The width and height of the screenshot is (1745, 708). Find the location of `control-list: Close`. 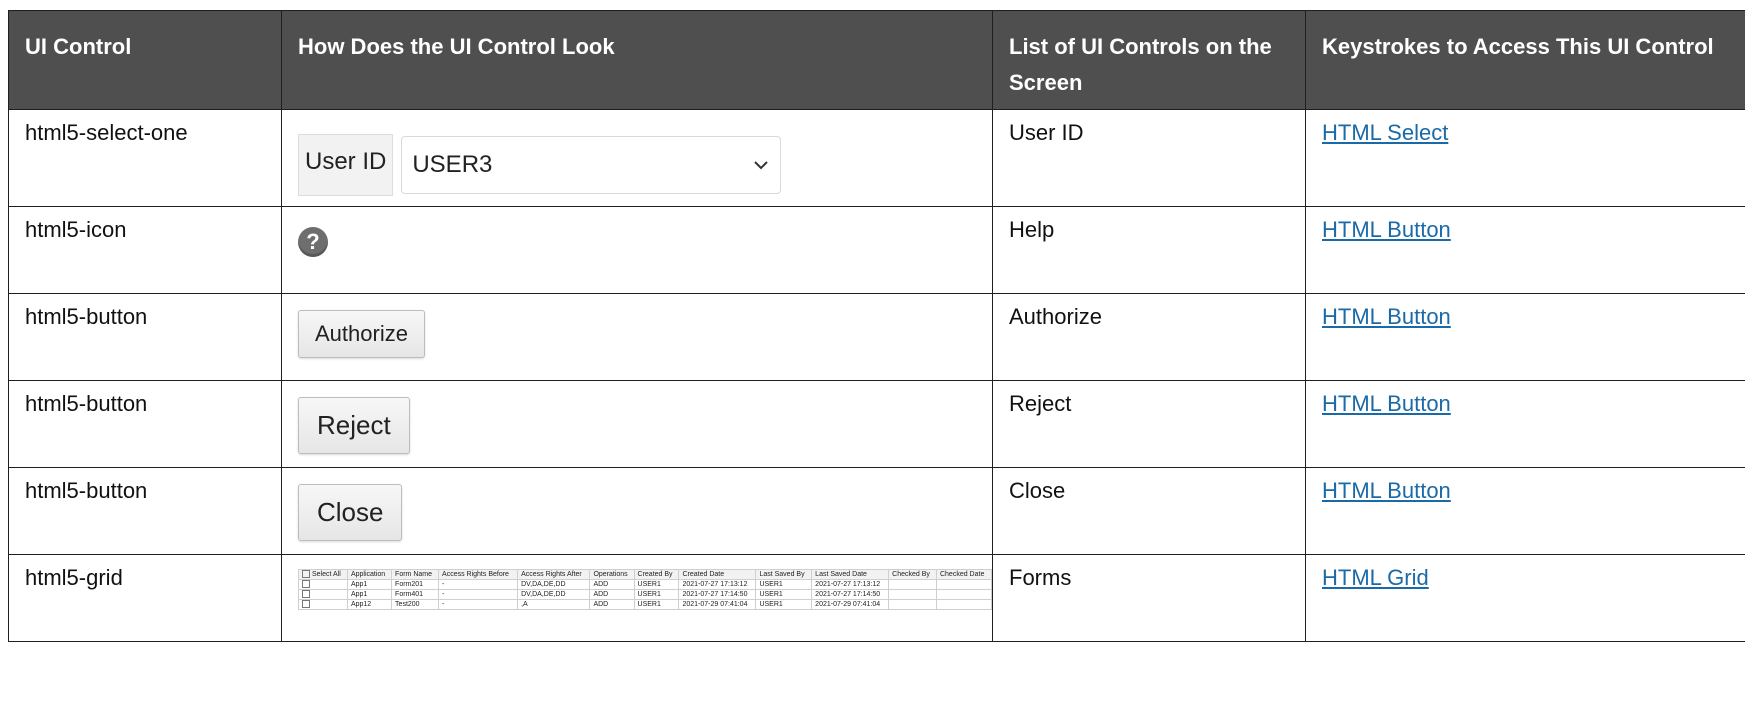

control-list: Close is located at coordinates (1149, 511).